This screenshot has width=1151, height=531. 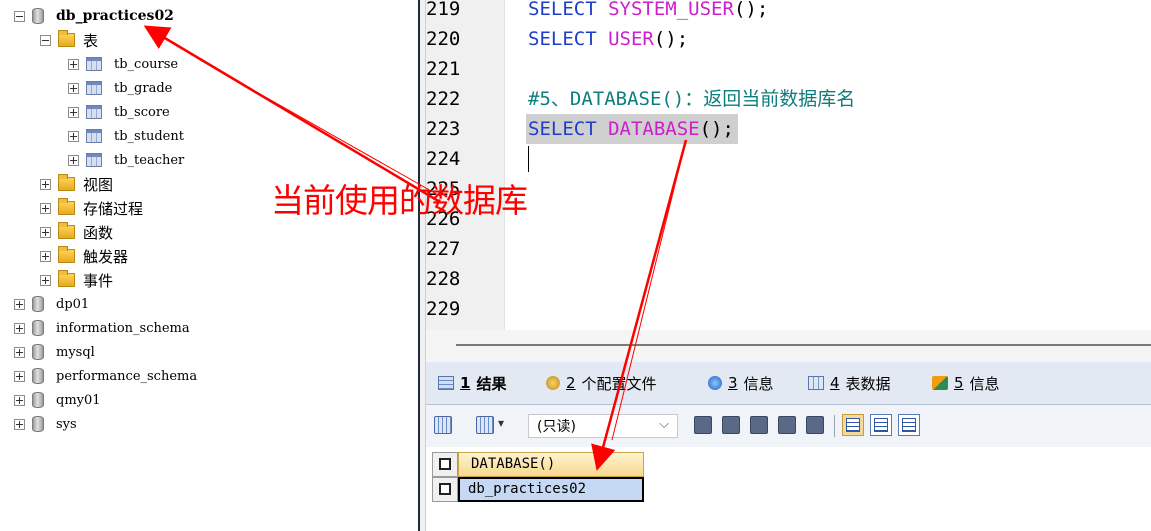 I want to click on tab-info-2: 5 信息, so click(x=966, y=383).